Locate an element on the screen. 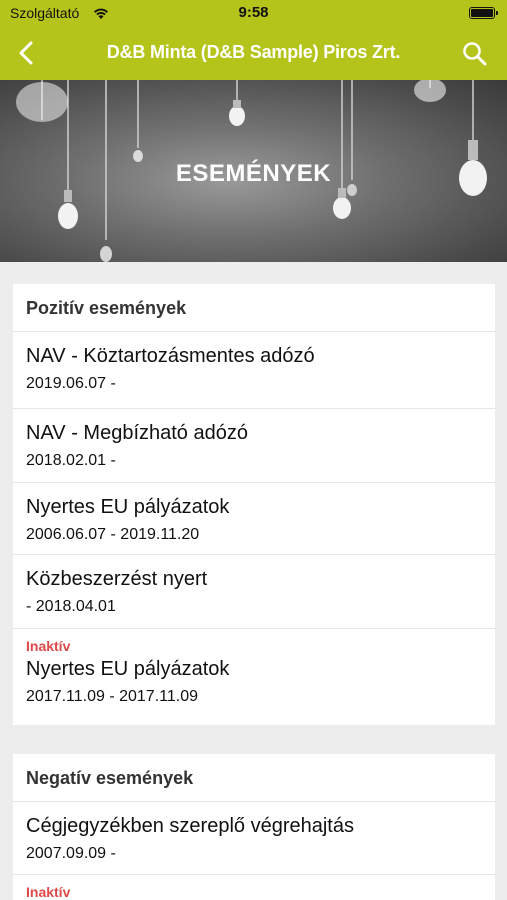 The width and height of the screenshot is (507, 900). search-icon is located at coordinates (475, 54).